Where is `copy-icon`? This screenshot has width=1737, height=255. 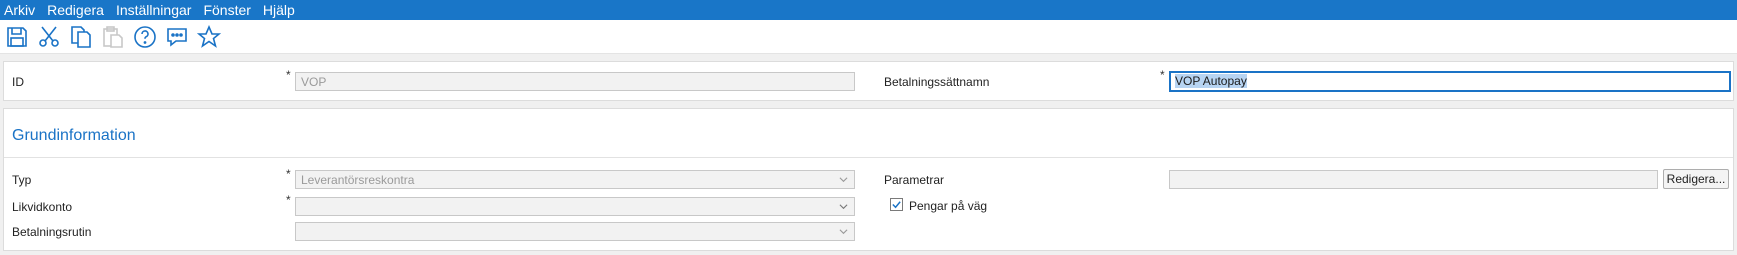
copy-icon is located at coordinates (81, 36).